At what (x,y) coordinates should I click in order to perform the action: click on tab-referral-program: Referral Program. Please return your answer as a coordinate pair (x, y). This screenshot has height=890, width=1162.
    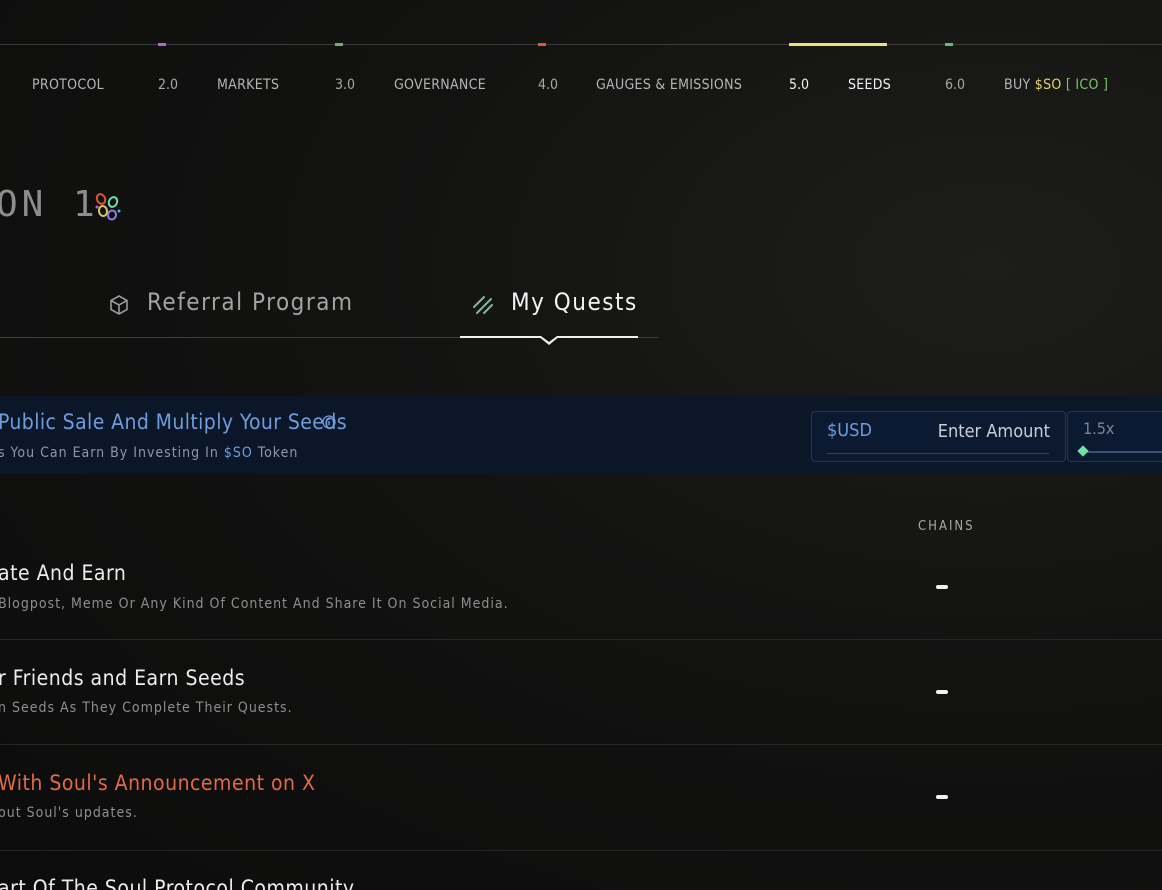
    Looking at the image, I should click on (231, 302).